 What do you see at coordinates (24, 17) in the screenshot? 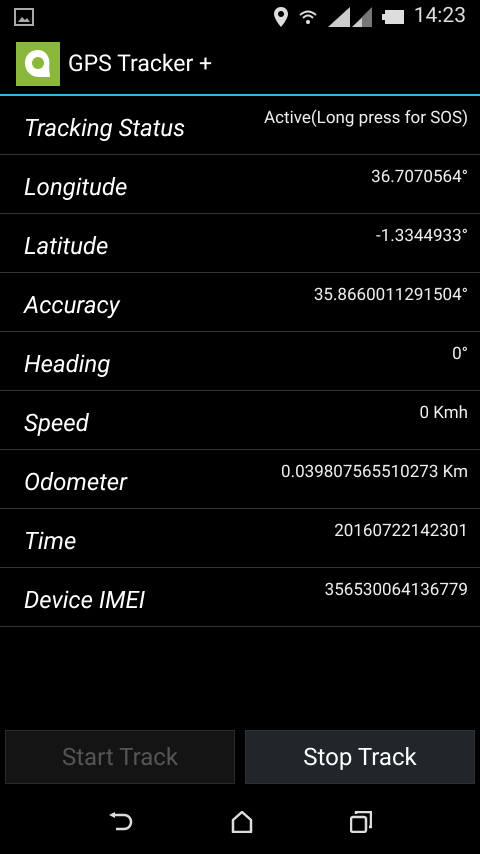
I see `image-icon` at bounding box center [24, 17].